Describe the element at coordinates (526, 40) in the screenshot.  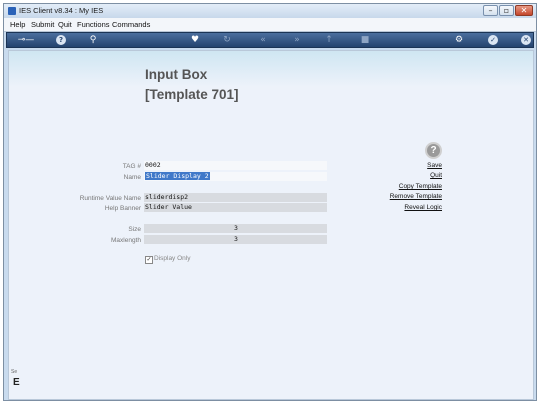
I see `close-icon: ✕` at that location.